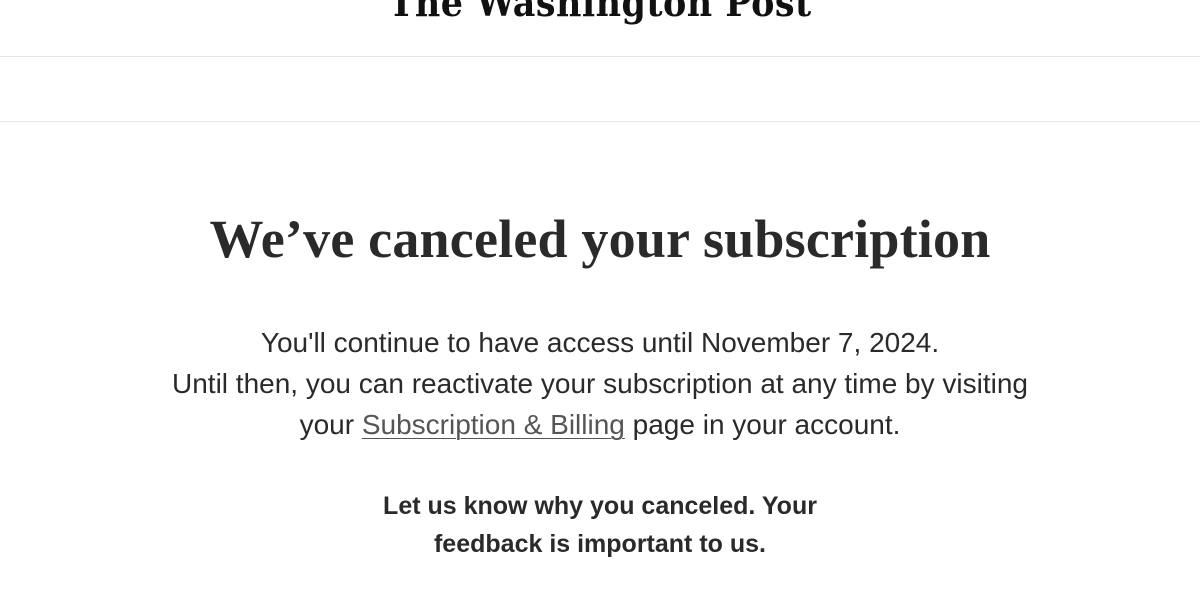  What do you see at coordinates (600, 506) in the screenshot?
I see `feedback-line-1: Let us know why you canceled. Your` at bounding box center [600, 506].